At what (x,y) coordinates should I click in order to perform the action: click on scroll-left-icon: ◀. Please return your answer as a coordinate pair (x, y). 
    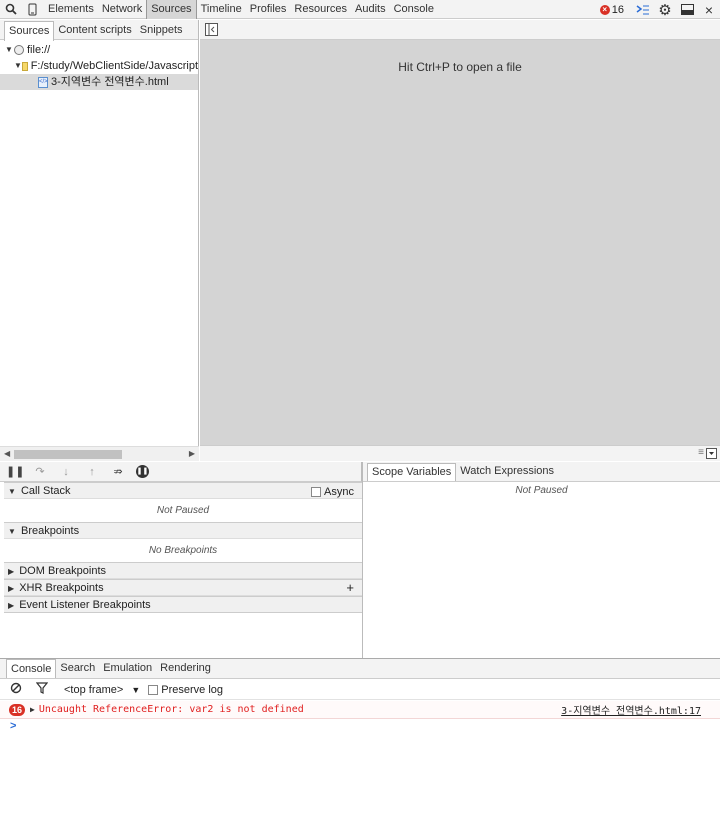
    Looking at the image, I should click on (7, 453).